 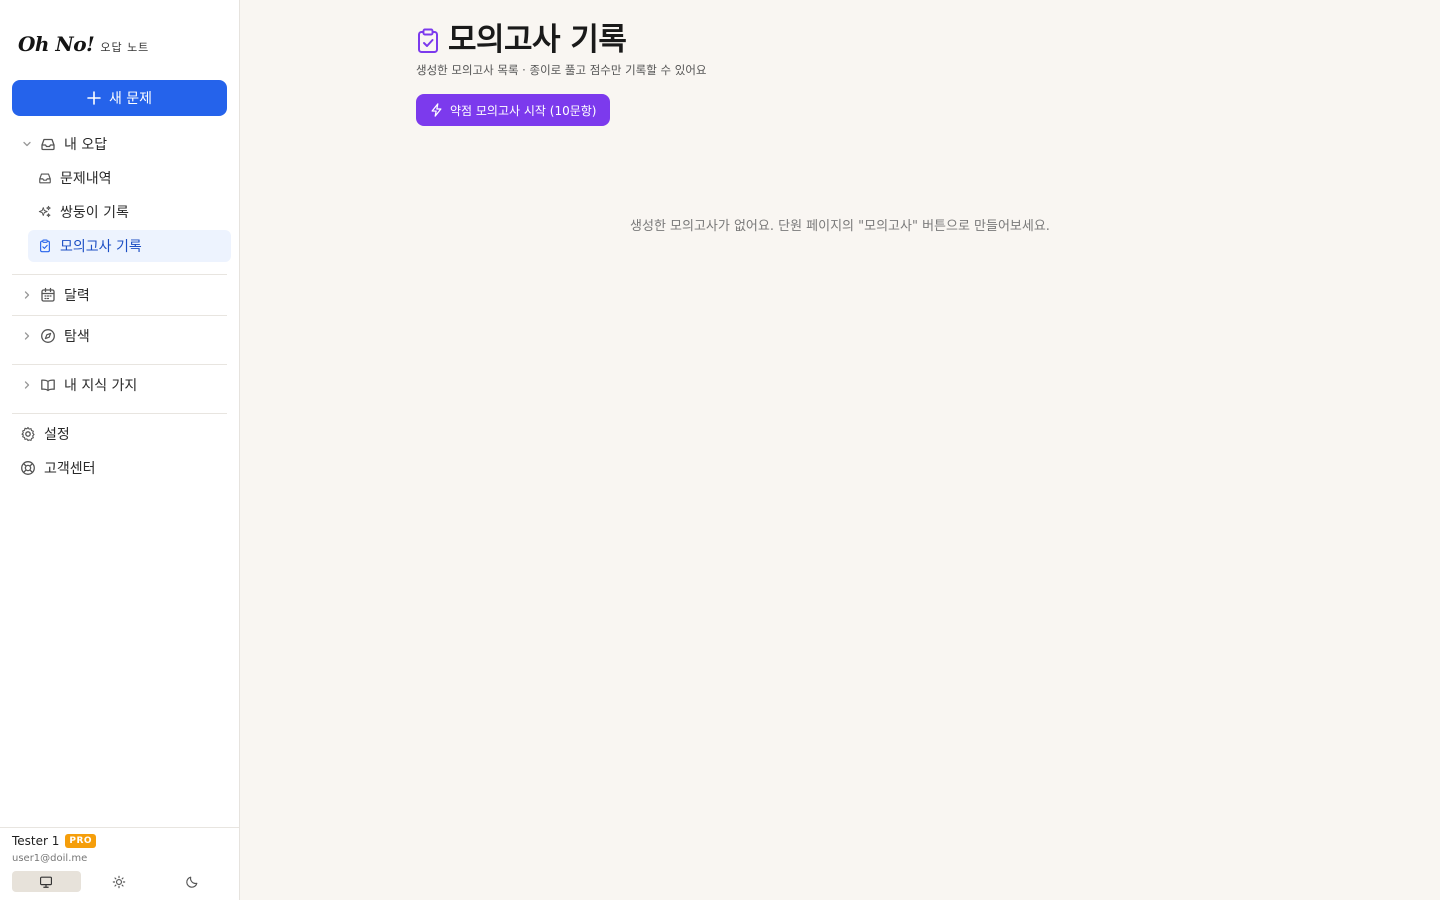 I want to click on chevron-down-icon, so click(x=27, y=144).